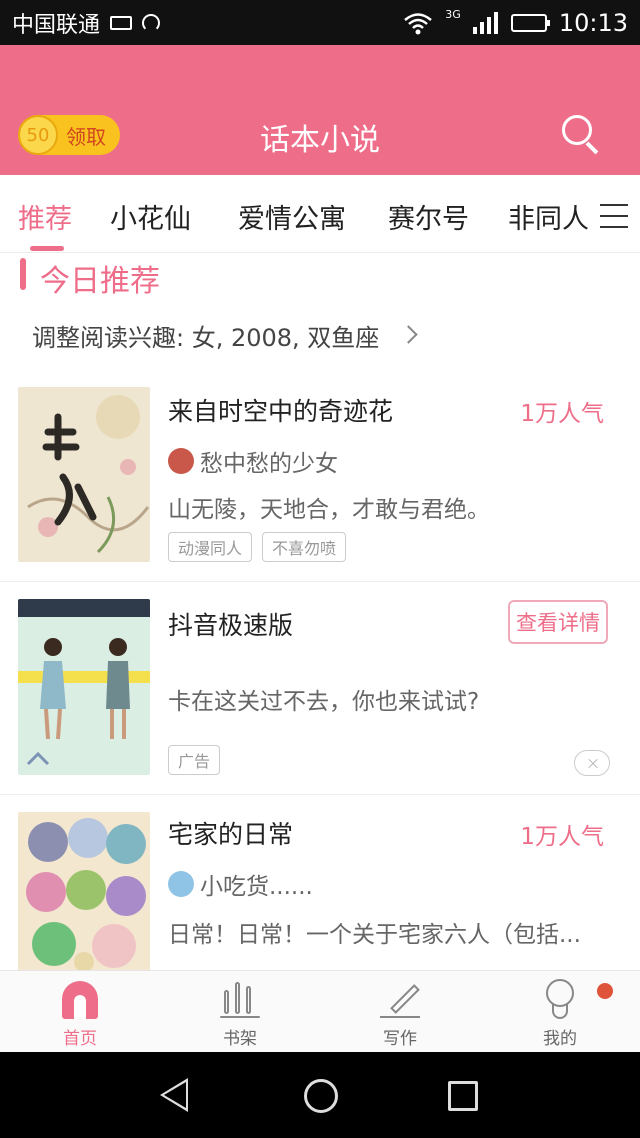 This screenshot has height=1138, width=640. I want to click on wifi-icon, so click(418, 23).